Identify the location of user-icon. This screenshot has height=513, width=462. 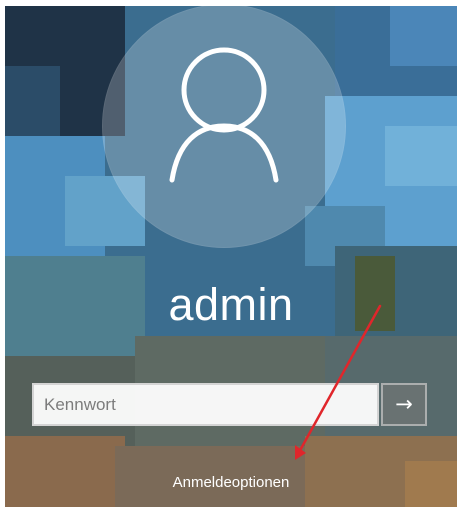
(224, 115).